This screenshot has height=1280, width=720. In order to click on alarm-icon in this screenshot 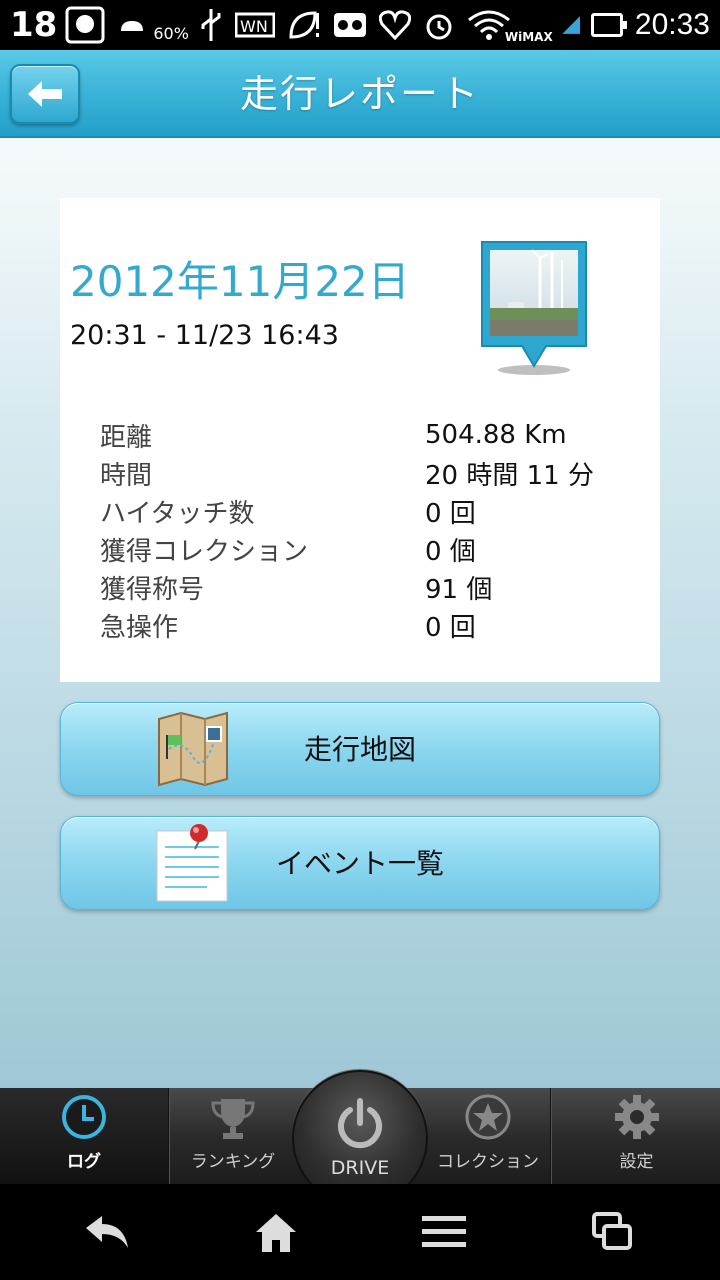, I will do `click(439, 25)`.